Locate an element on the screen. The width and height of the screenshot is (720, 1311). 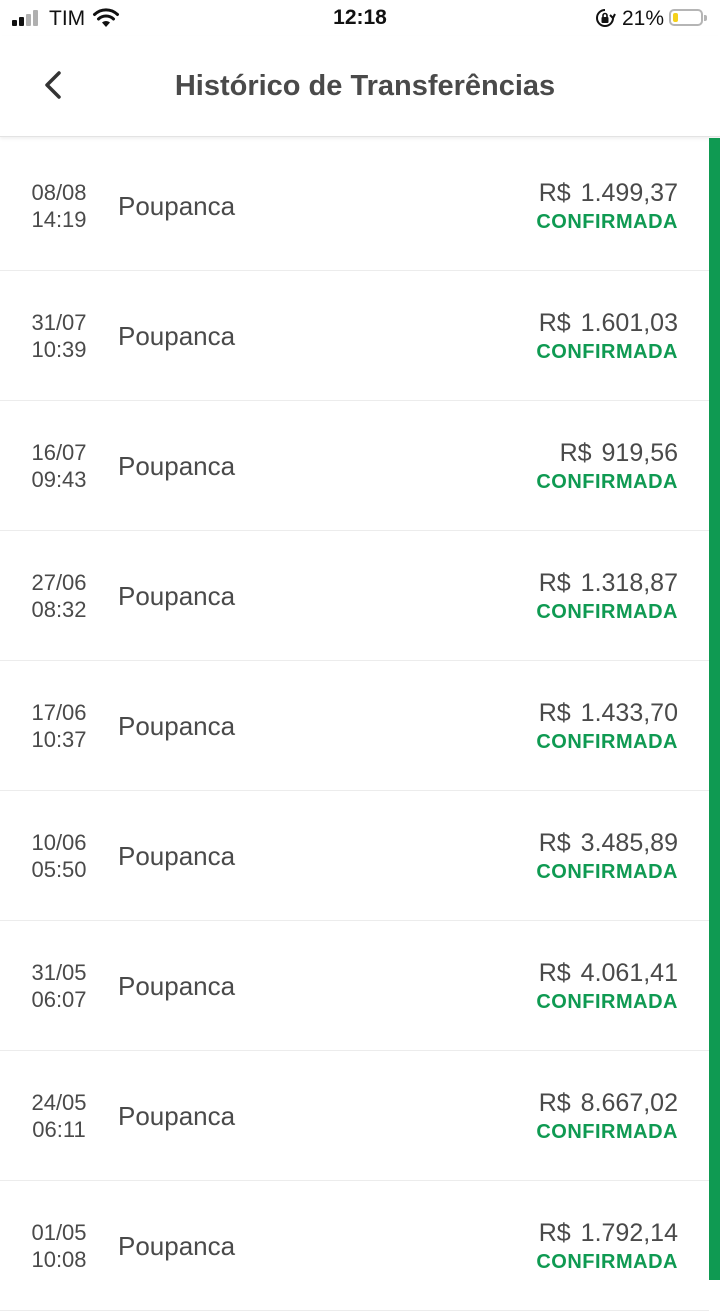
transfer-amount: R$ 8.667,02 is located at coordinates (608, 1103).